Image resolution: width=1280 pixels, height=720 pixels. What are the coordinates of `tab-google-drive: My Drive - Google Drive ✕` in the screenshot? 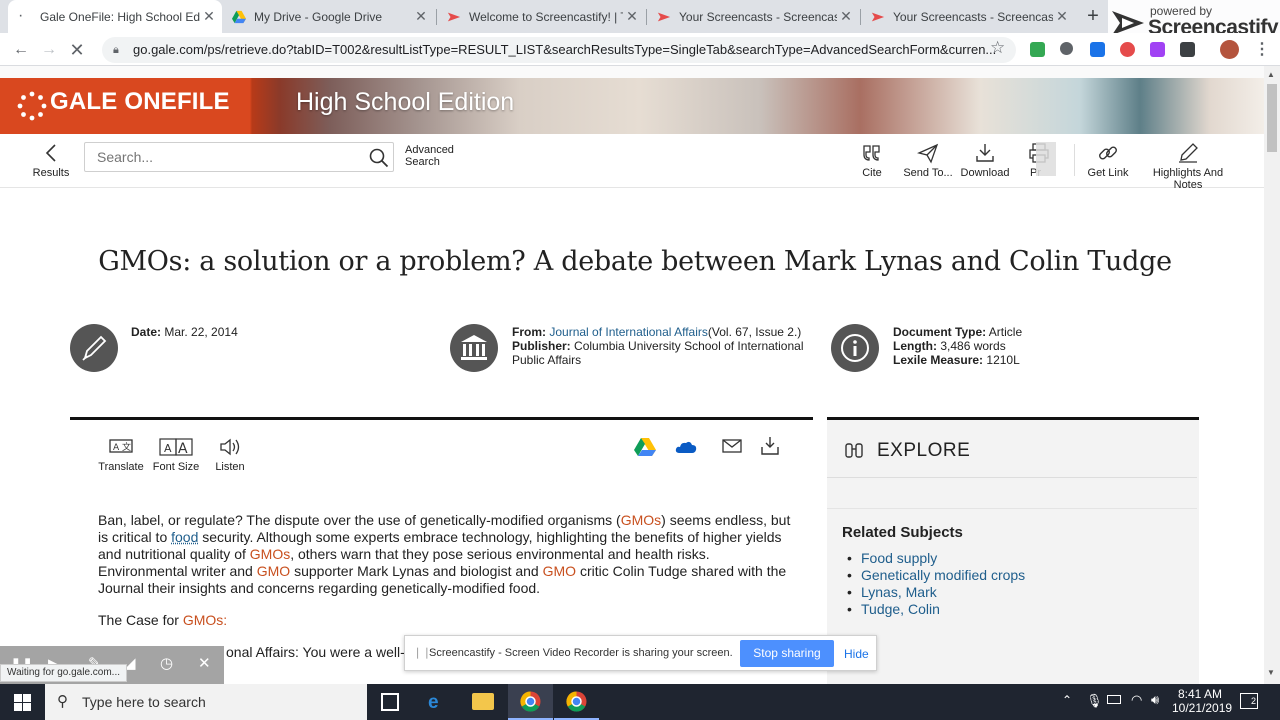 It's located at (328, 16).